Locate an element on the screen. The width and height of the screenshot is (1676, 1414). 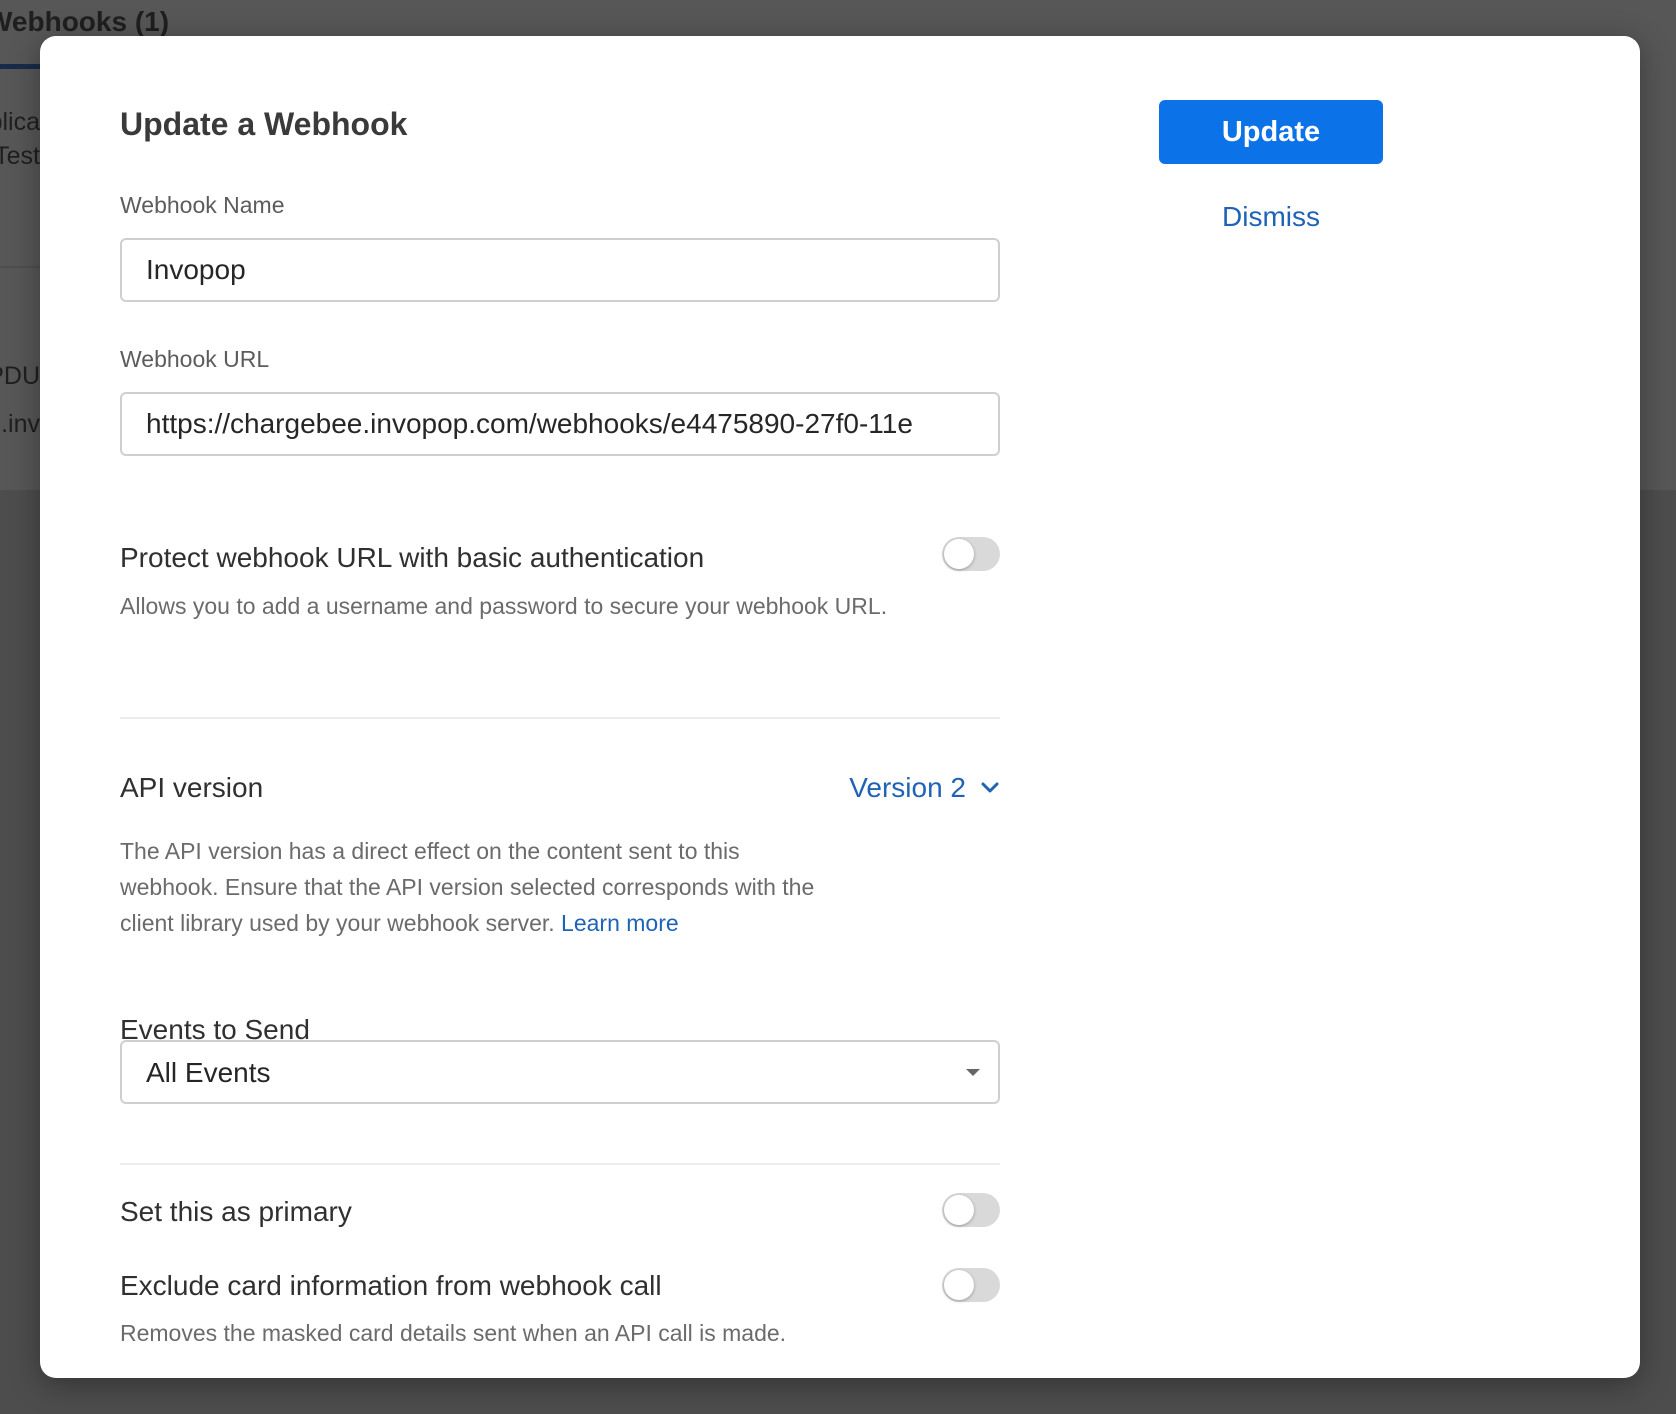
exclude-card-toggle is located at coordinates (971, 1285).